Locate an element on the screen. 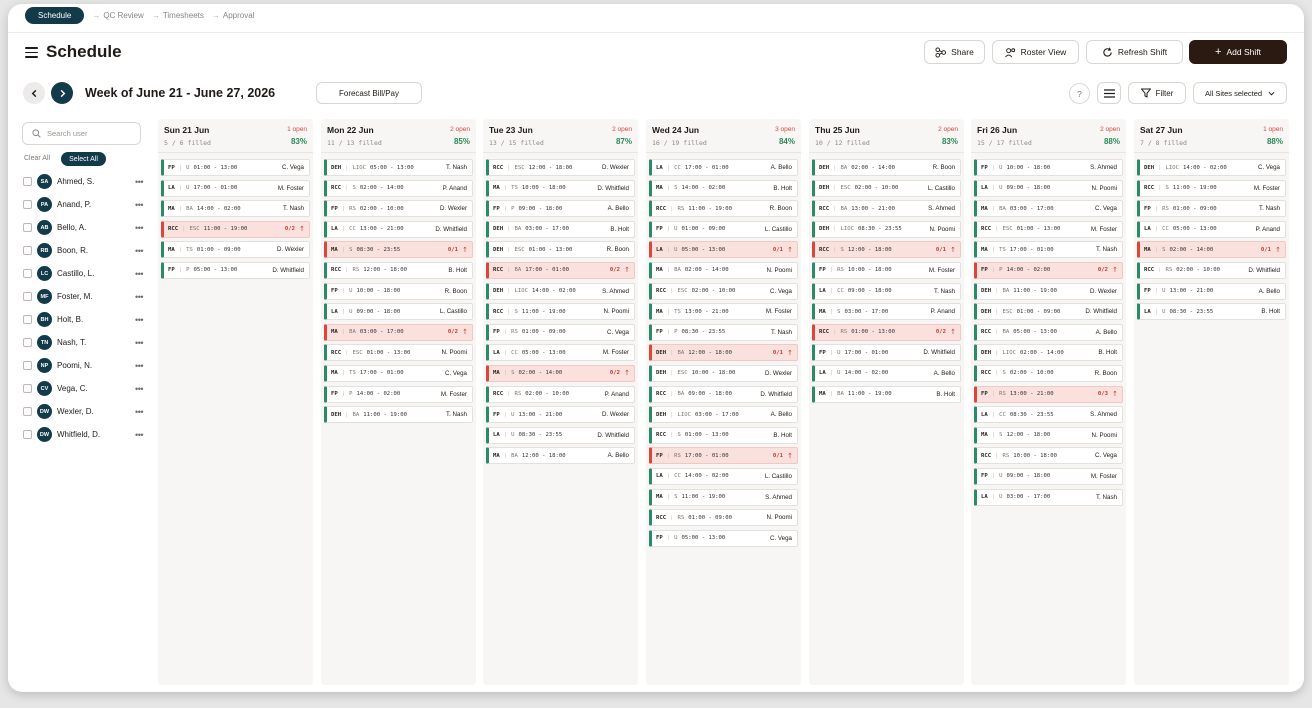 The image size is (1312, 708). open-shift-card: MA | S 02:00 - 14:00 0/2 ↑ is located at coordinates (560, 373).